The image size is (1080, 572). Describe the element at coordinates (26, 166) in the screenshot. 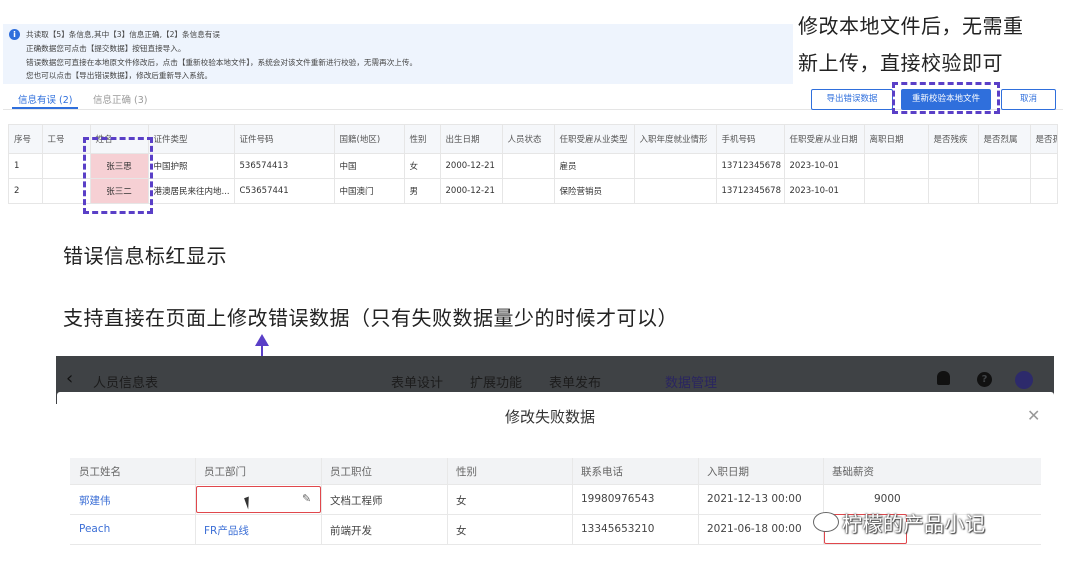

I see `table-cell: 1` at that location.